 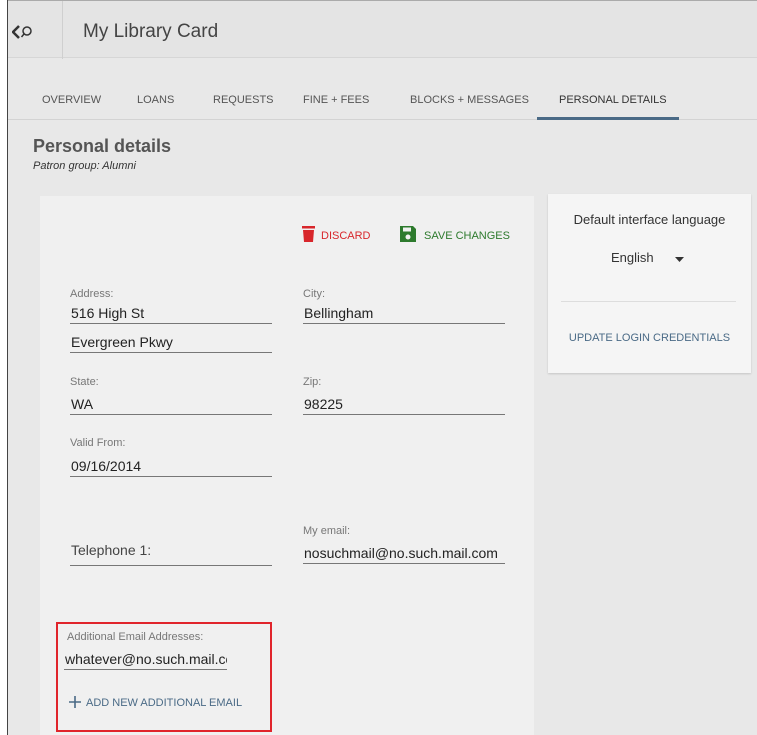 What do you see at coordinates (679, 259) in the screenshot?
I see `caret-down-icon` at bounding box center [679, 259].